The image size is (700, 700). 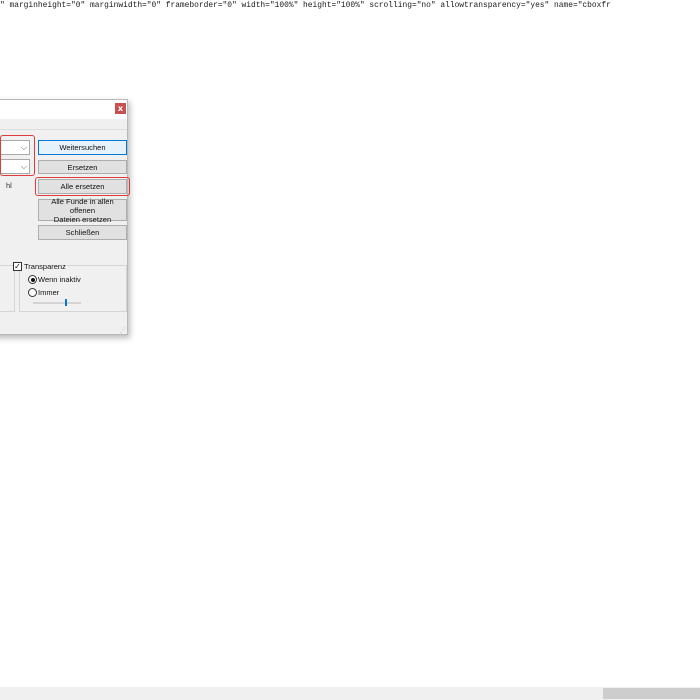 What do you see at coordinates (120, 108) in the screenshot?
I see `close-icon: x` at bounding box center [120, 108].